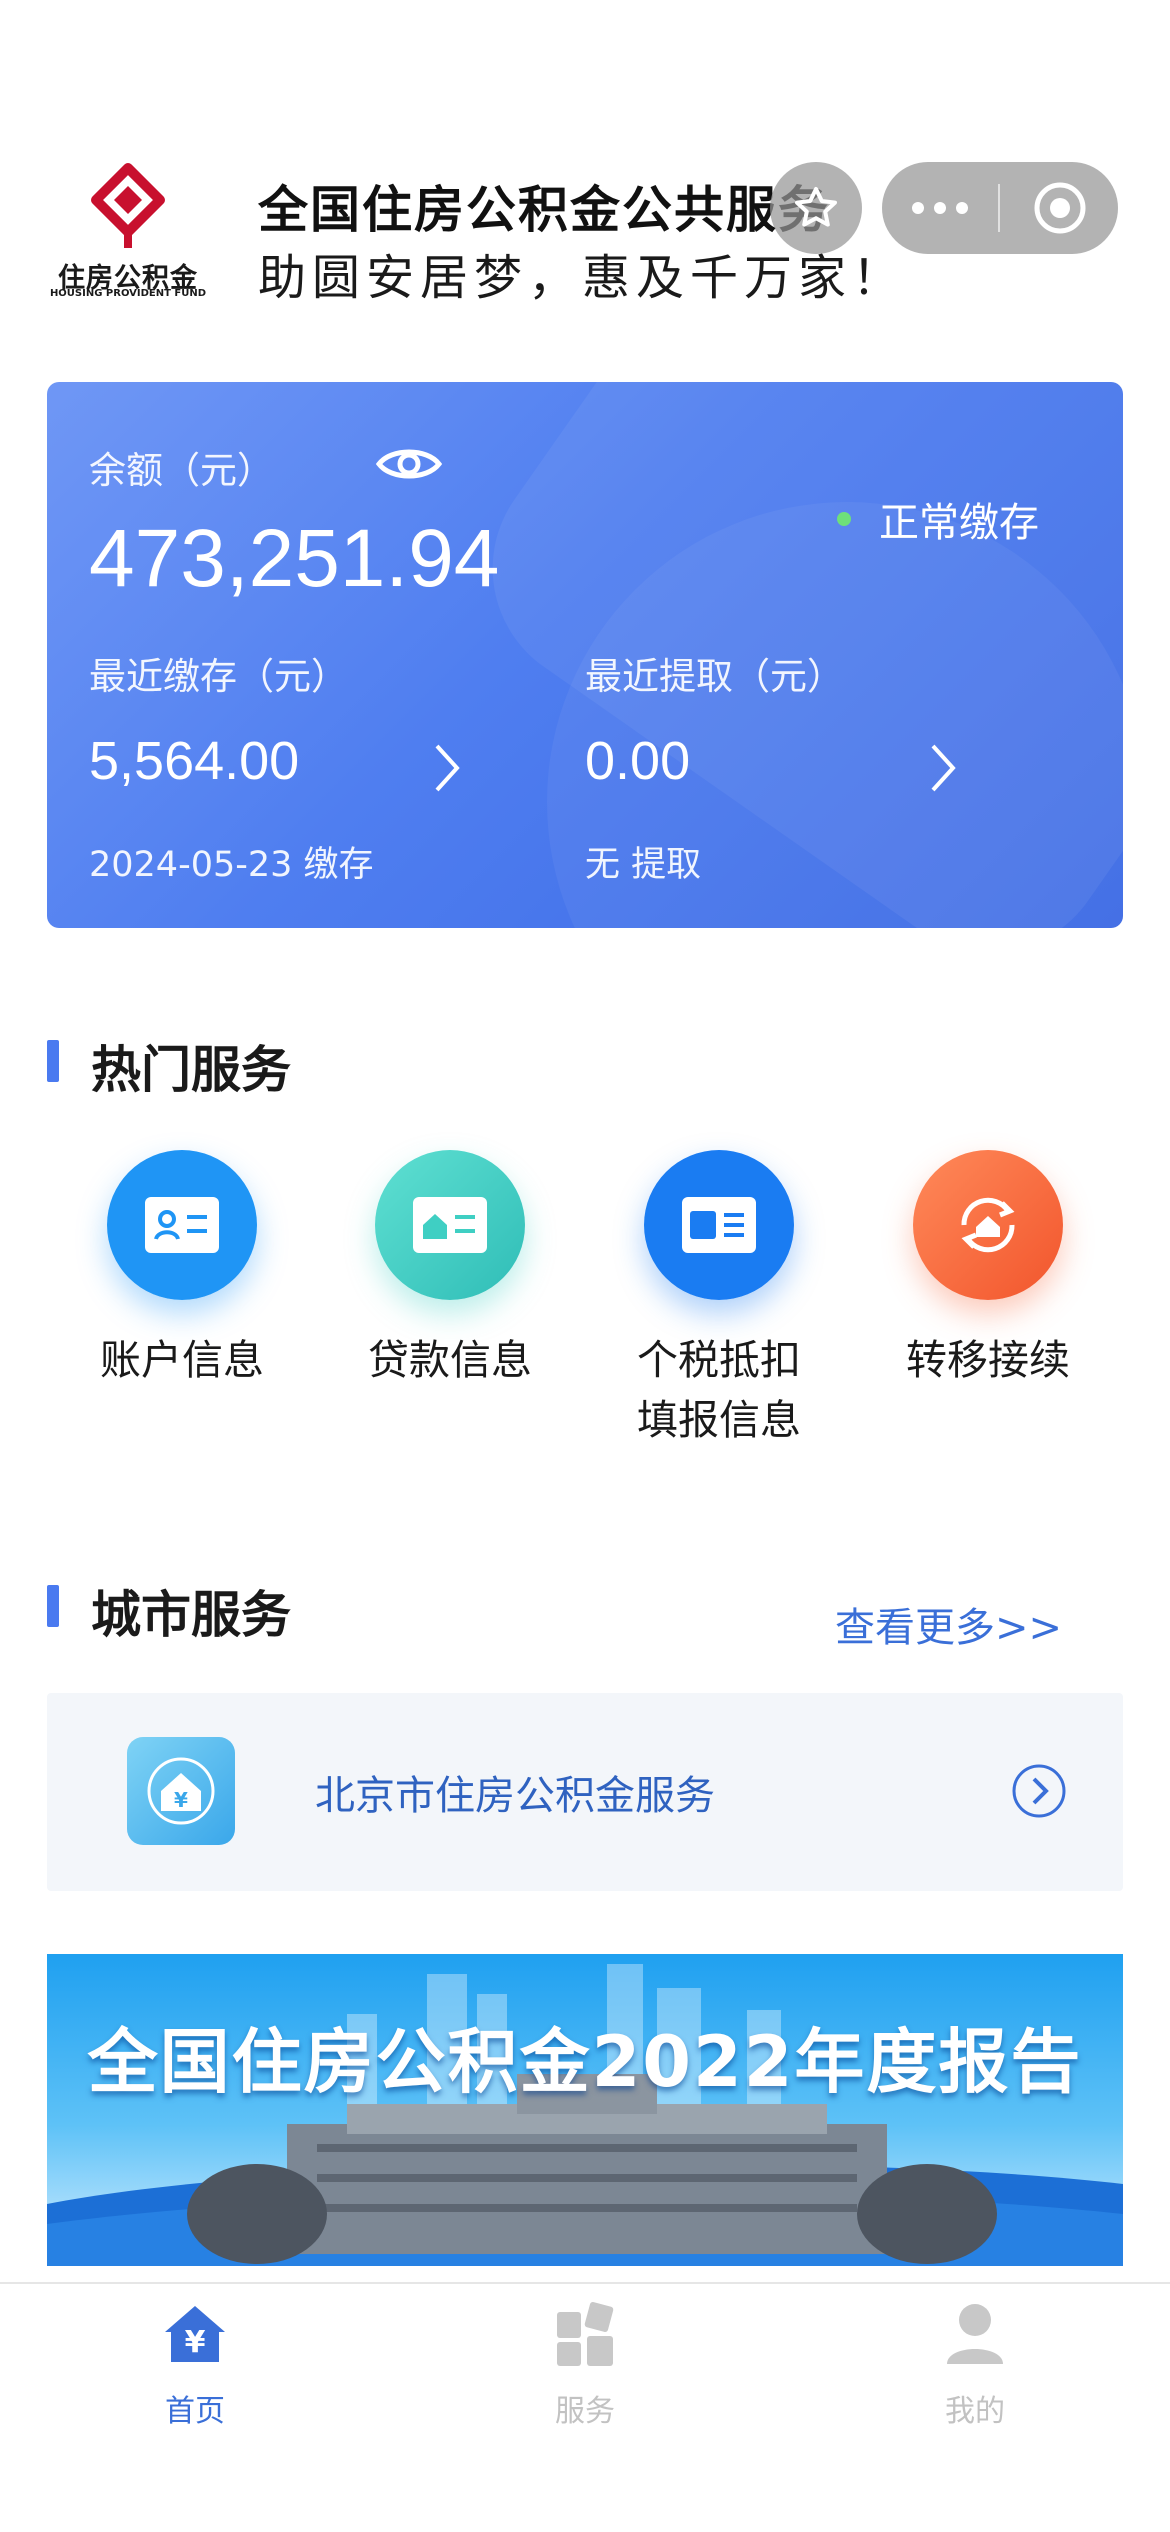 Image resolution: width=1170 pixels, height=2532 pixels. Describe the element at coordinates (218, 676) in the screenshot. I see `recent-deposit-label: 最近缴存（元）` at that location.